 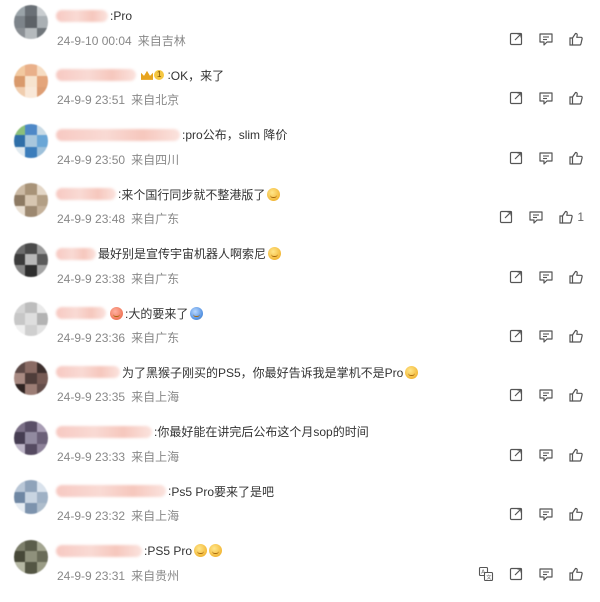 I want to click on comment-item: : 来个国行同步就不整港版了 24-9-9 23:48 来自广东 1, so click(x=300, y=210).